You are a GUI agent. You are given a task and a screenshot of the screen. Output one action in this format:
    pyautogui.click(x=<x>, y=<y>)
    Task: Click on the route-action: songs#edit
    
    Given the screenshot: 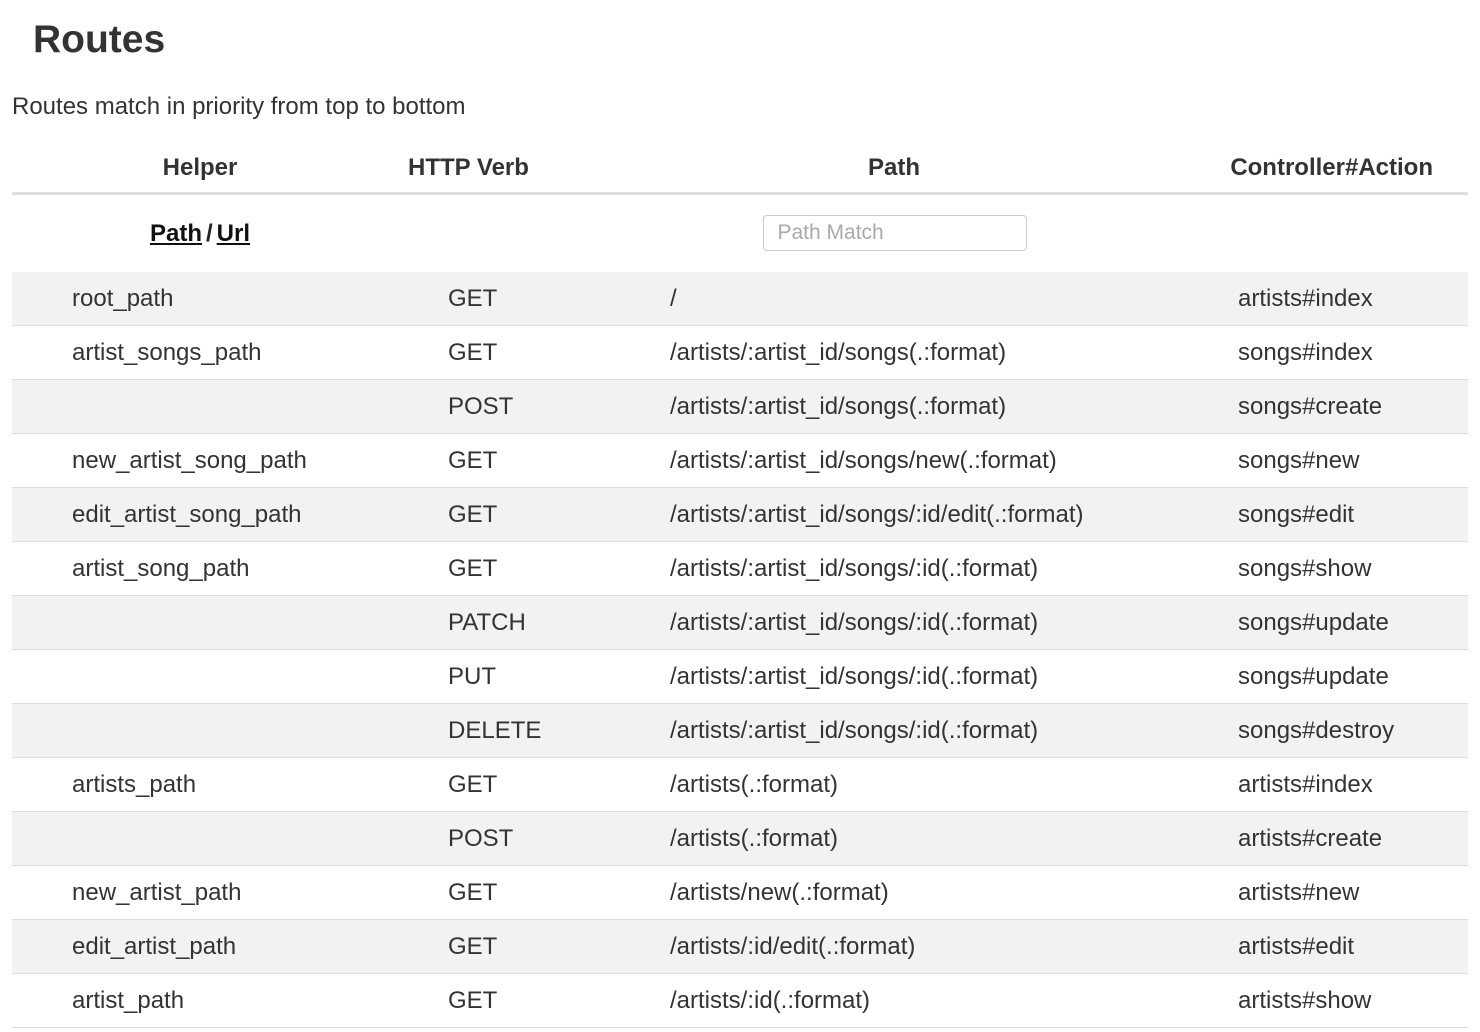 What is the action you would take?
    pyautogui.click(x=1323, y=514)
    